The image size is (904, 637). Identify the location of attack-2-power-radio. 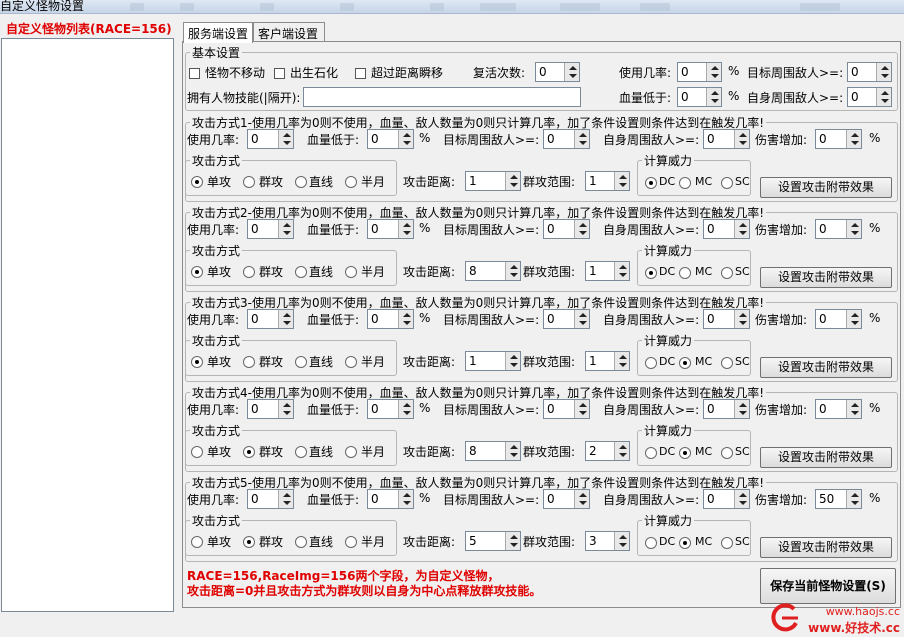
(651, 273).